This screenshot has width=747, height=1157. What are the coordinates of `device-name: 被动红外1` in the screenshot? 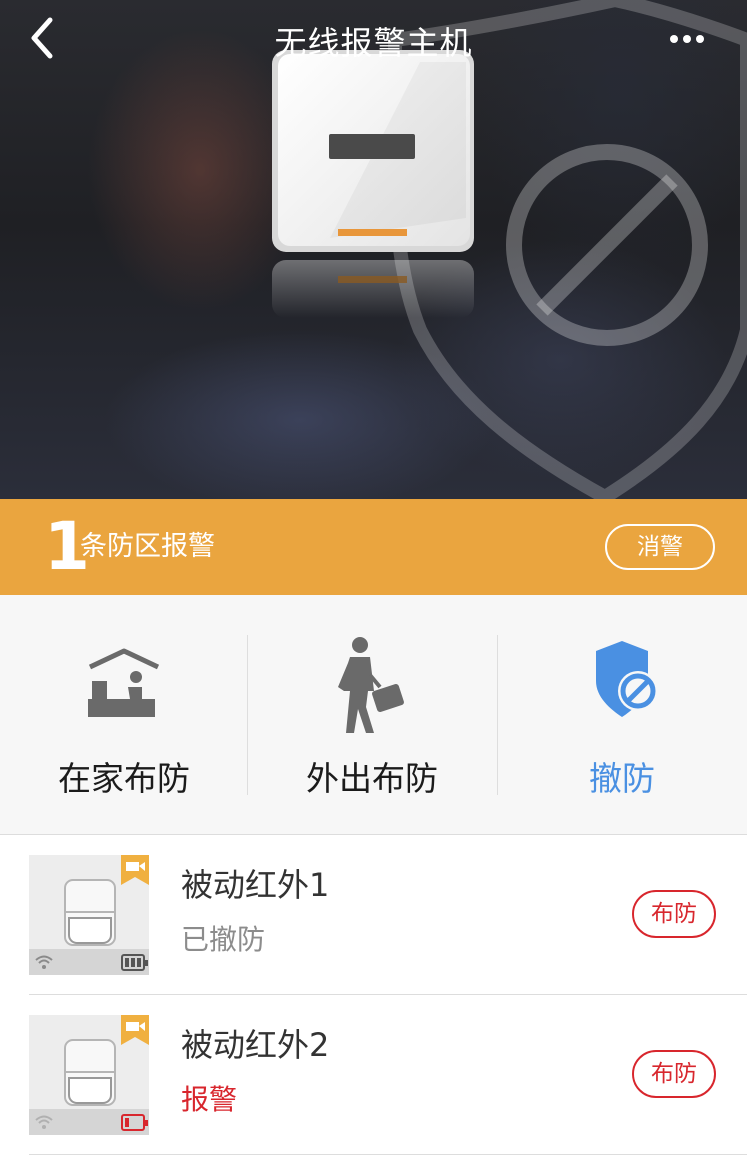 It's located at (255, 885).